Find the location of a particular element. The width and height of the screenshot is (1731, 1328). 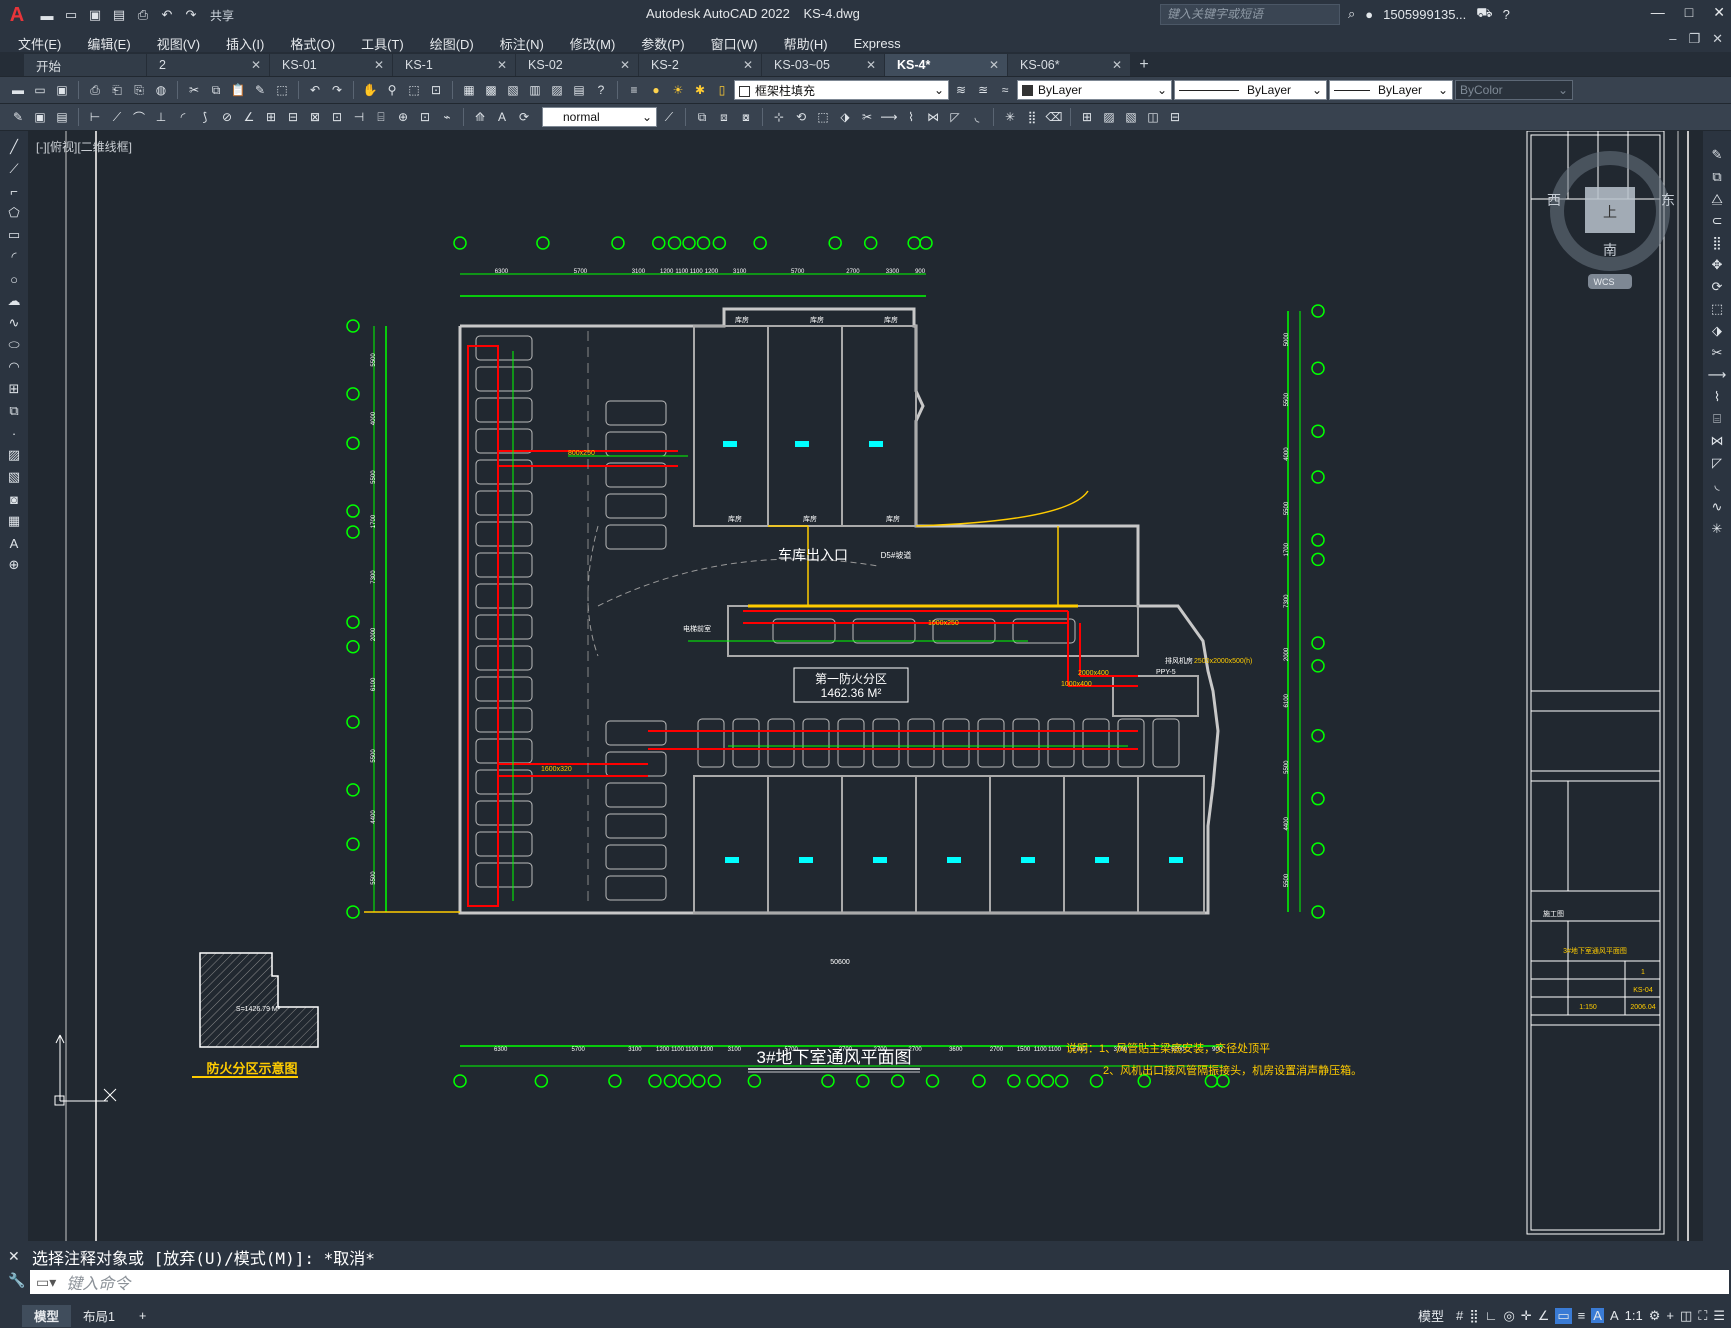

circle-icon: ○ is located at coordinates (14, 279).